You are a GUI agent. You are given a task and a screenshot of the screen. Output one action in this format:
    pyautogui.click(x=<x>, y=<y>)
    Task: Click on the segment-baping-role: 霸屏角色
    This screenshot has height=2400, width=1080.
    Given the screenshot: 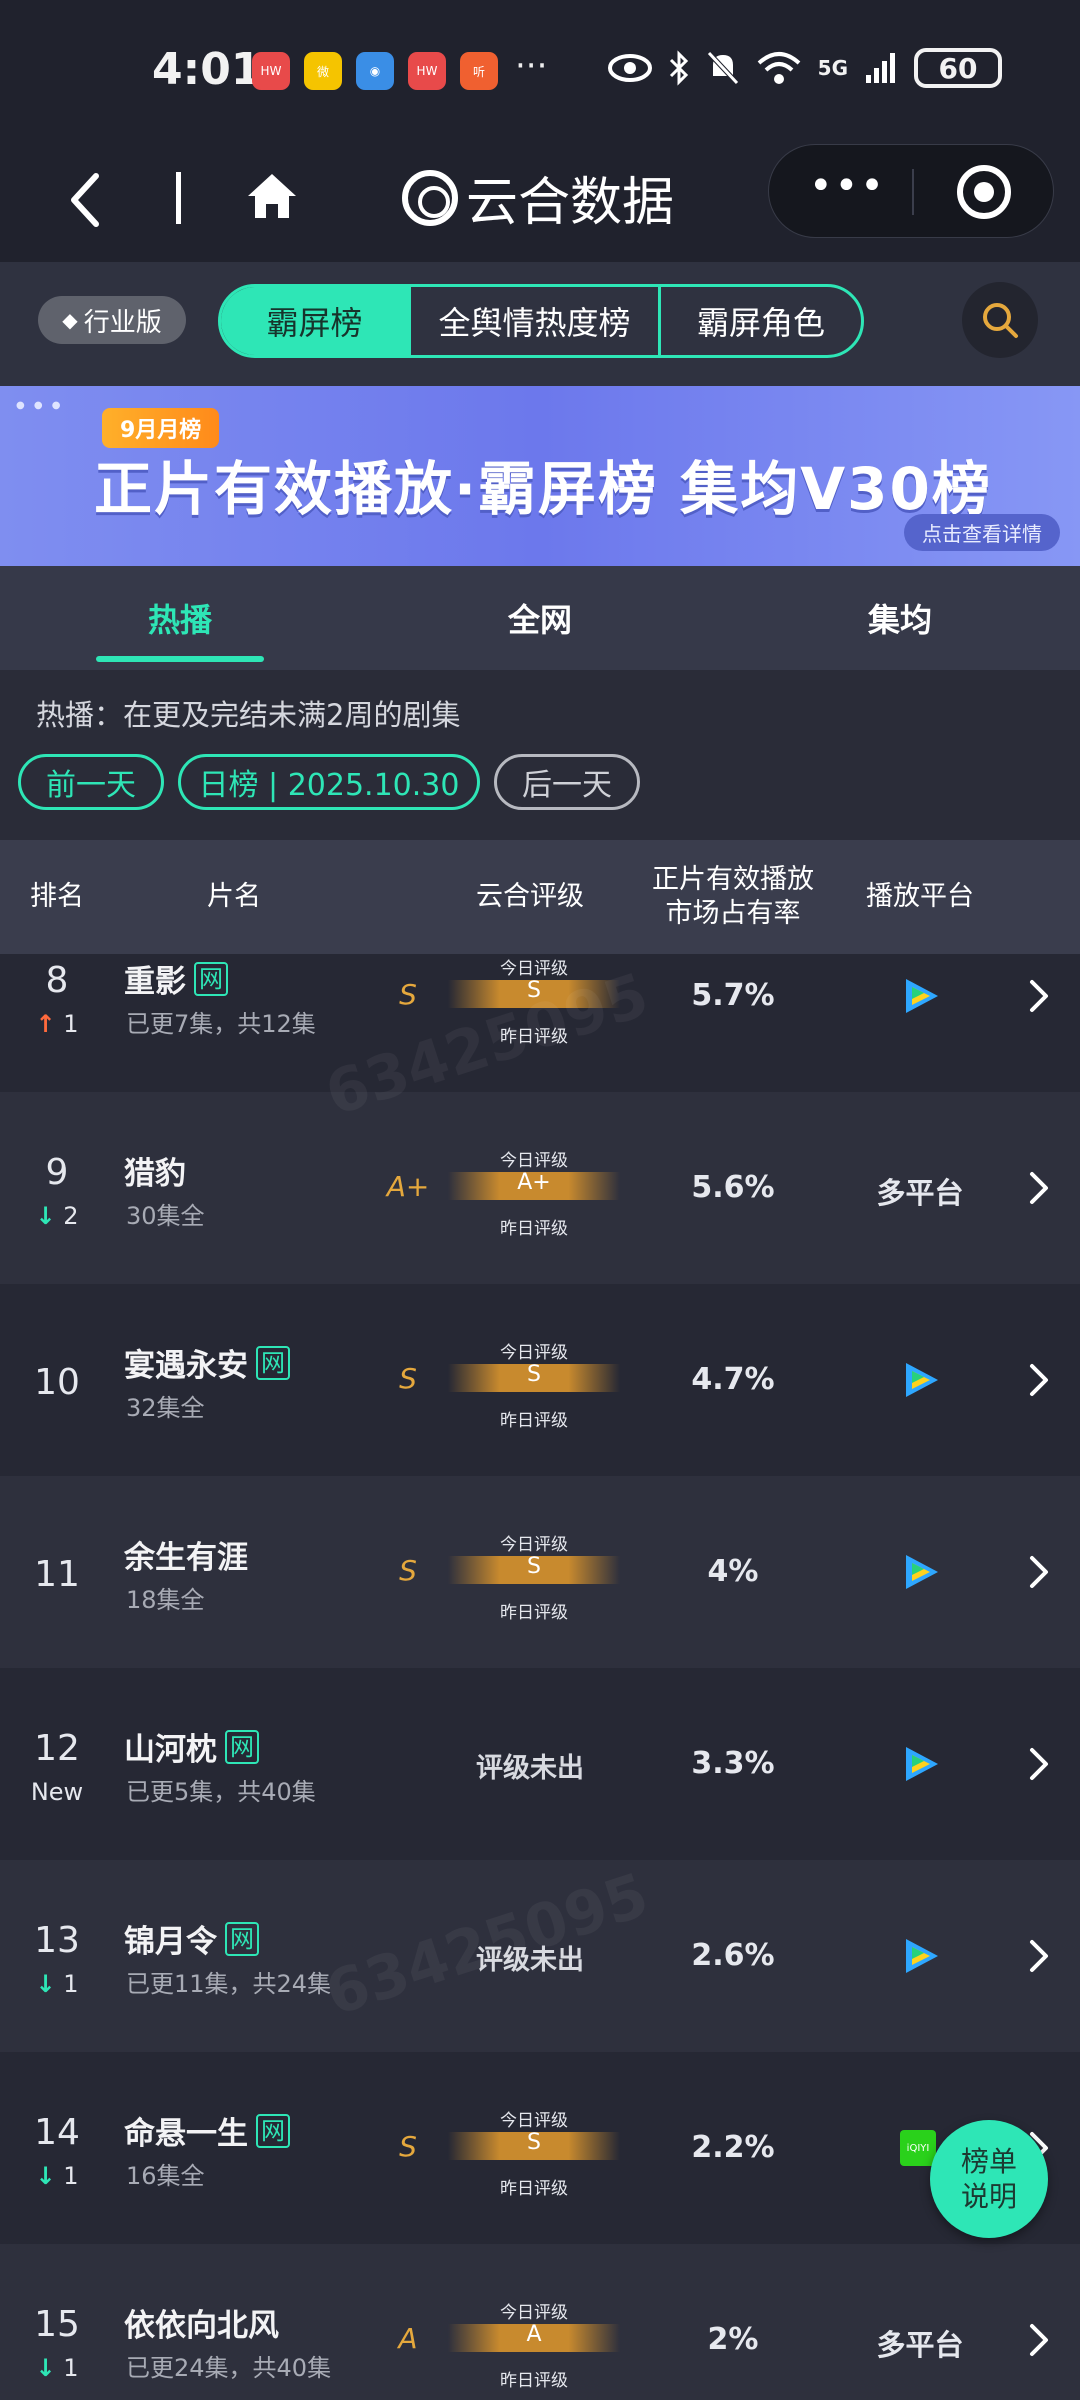 What is the action you would take?
    pyautogui.click(x=761, y=321)
    